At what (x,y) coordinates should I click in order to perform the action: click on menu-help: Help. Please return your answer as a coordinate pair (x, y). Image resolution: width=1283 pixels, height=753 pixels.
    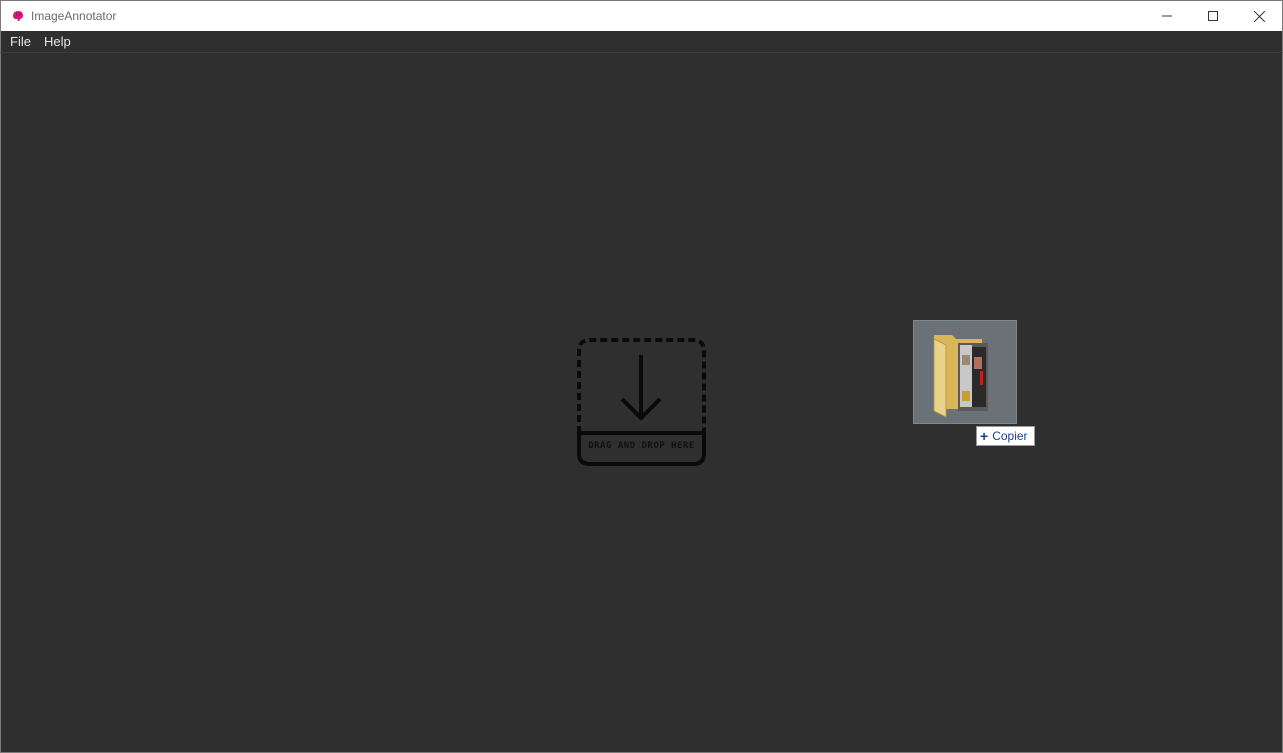
    Looking at the image, I should click on (57, 41).